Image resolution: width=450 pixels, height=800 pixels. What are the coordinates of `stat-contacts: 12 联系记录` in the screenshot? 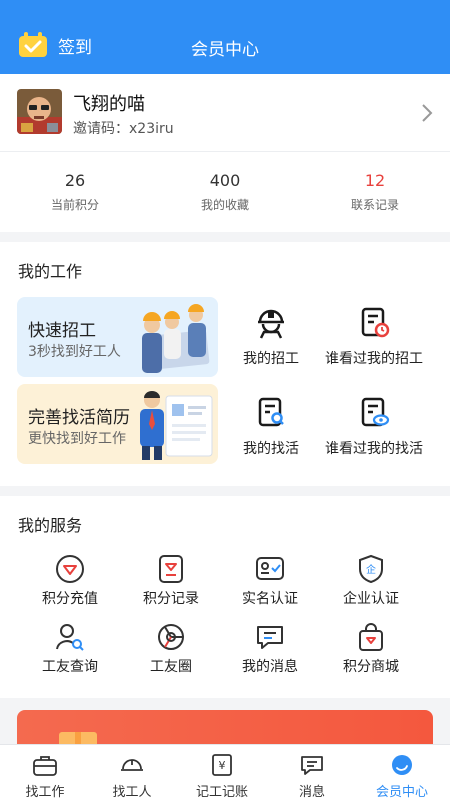 It's located at (375, 192).